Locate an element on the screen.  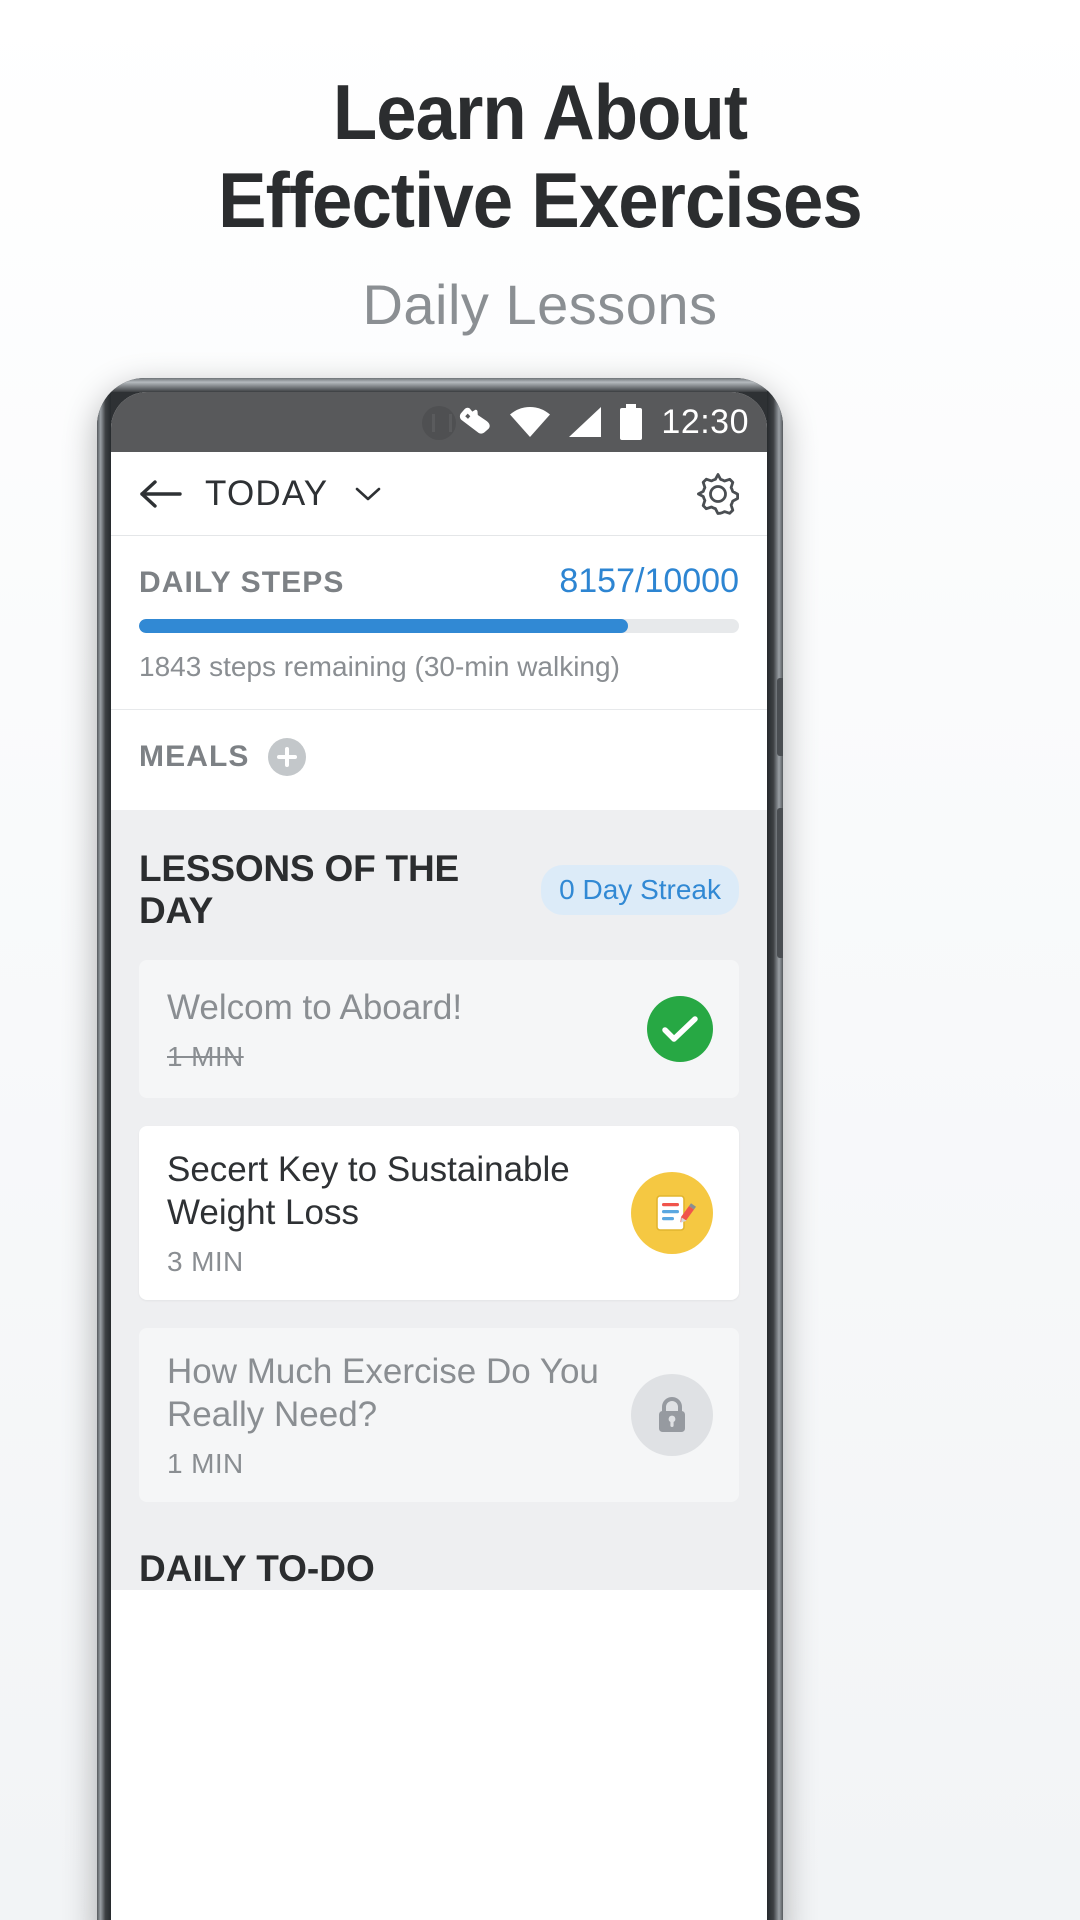
status-badge: 0 Day Streak is located at coordinates (640, 890).